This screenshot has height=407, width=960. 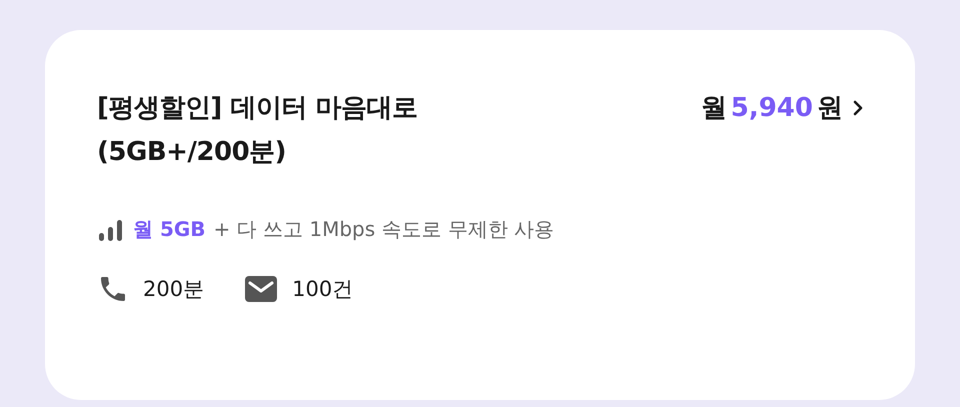 What do you see at coordinates (384, 229) in the screenshot?
I see `data-detail: + 다 쓰고 1Mbps 속도로 무제한 사용` at bounding box center [384, 229].